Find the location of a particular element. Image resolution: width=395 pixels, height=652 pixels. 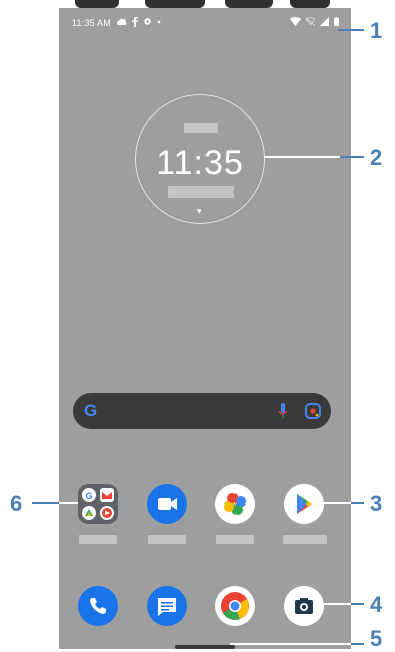

navigation-handle is located at coordinates (205, 647).